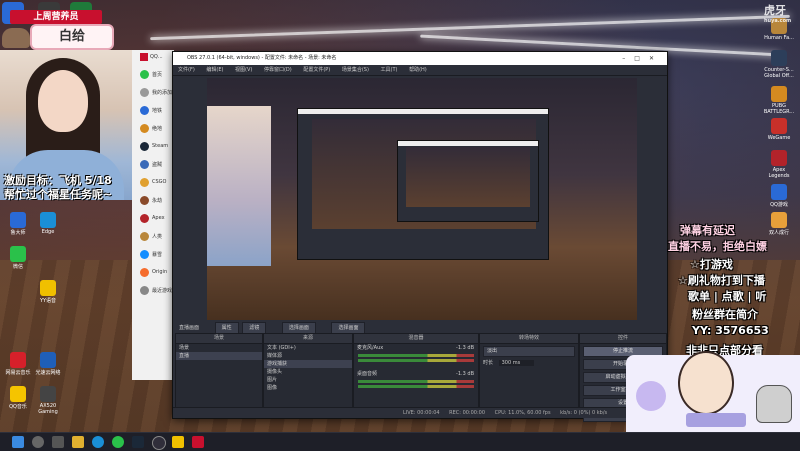  Describe the element at coordinates (308, 348) in the screenshot. I see `source-item: 文本 (GDI+)` at that location.